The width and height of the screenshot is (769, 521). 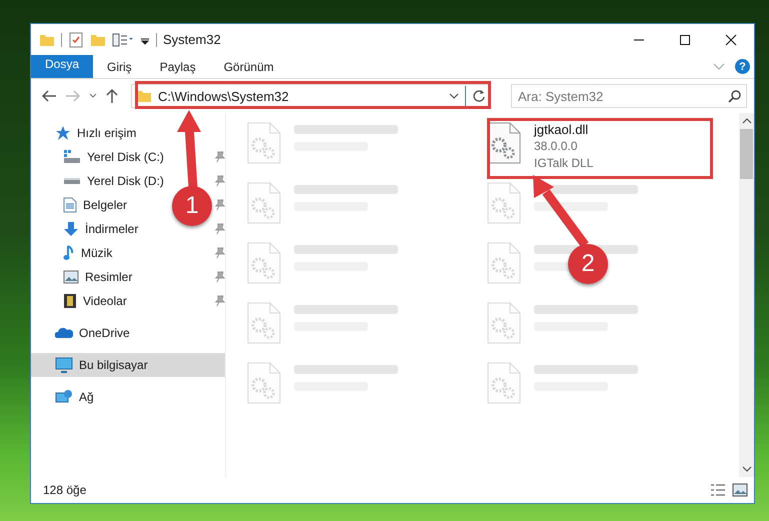 What do you see at coordinates (76, 40) in the screenshot?
I see `checklist-icon` at bounding box center [76, 40].